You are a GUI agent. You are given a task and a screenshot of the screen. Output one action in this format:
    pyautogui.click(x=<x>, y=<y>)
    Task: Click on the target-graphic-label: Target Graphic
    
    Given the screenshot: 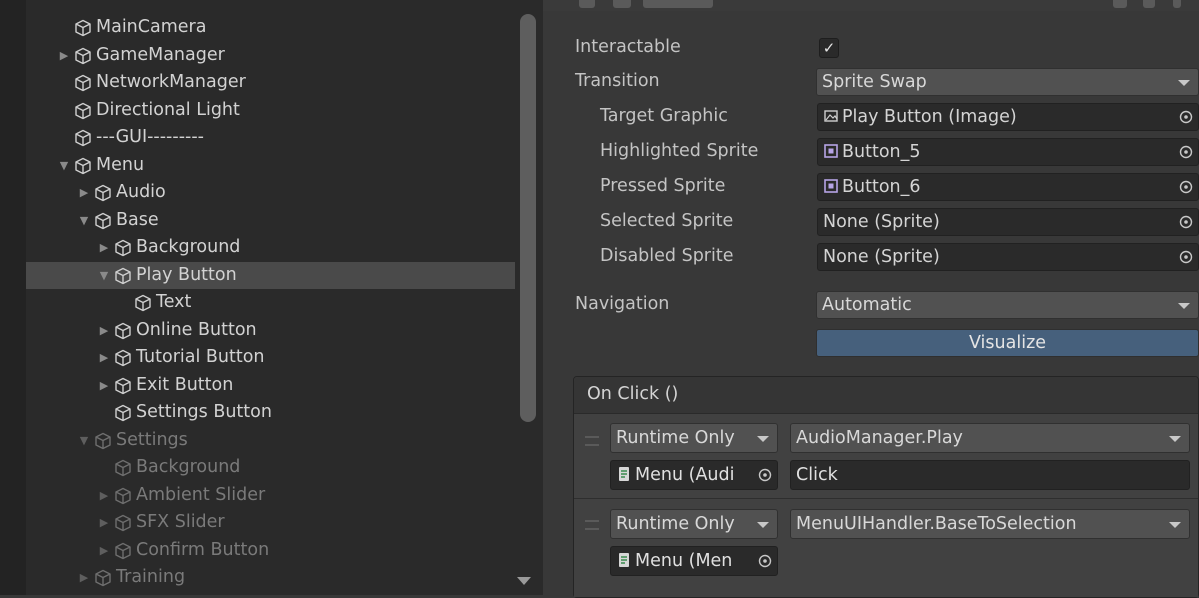 What is the action you would take?
    pyautogui.click(x=664, y=116)
    